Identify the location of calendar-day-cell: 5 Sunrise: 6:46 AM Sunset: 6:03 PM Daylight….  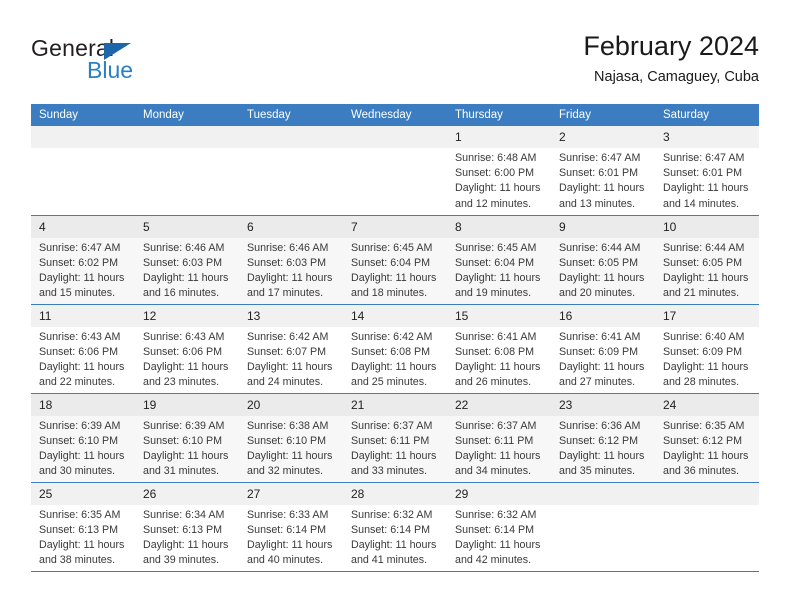
(187, 260).